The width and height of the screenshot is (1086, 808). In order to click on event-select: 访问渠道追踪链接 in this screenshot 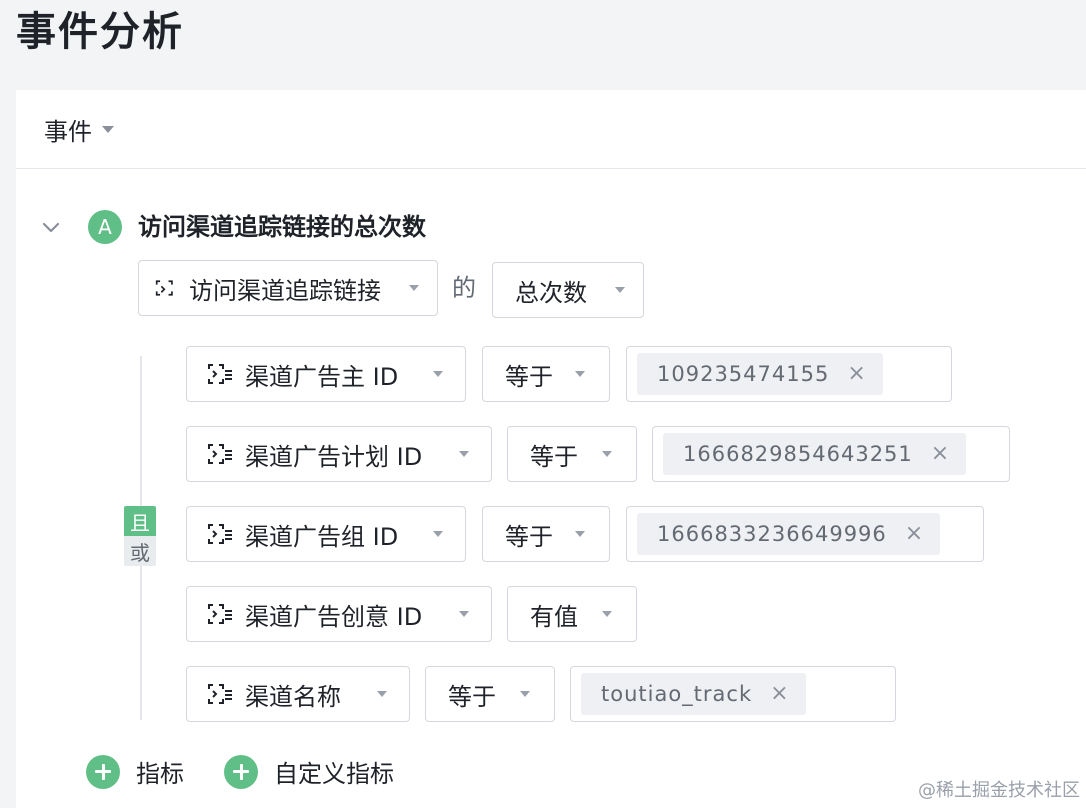, I will do `click(288, 288)`.